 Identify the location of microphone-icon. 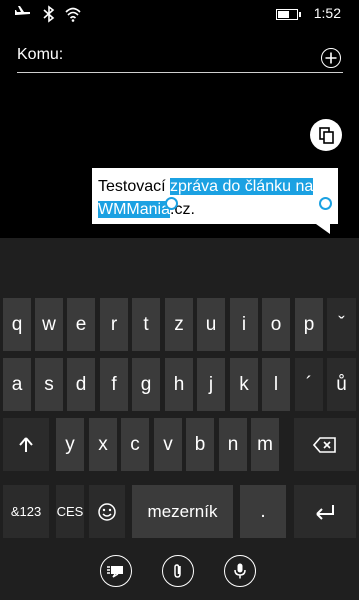
(240, 571).